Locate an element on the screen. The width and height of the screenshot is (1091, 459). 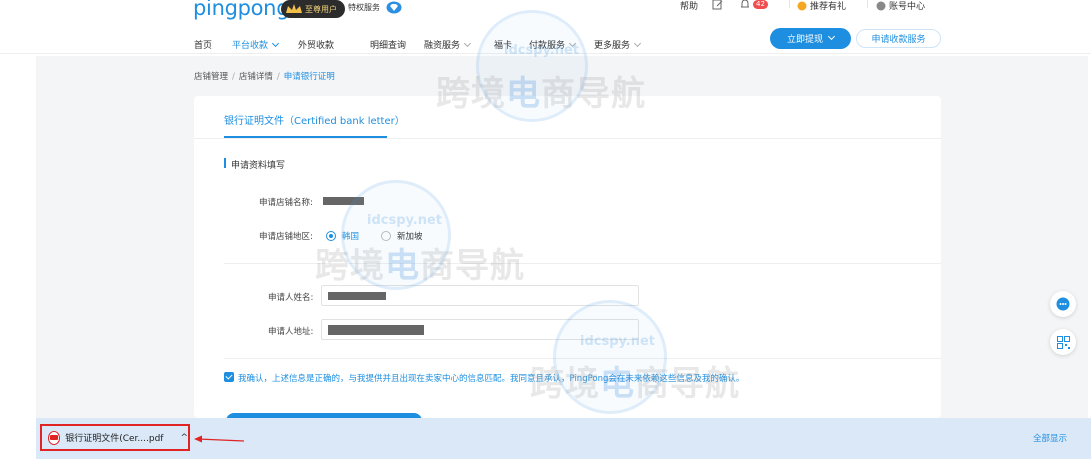
nav-label: 平台收款 is located at coordinates (250, 46).